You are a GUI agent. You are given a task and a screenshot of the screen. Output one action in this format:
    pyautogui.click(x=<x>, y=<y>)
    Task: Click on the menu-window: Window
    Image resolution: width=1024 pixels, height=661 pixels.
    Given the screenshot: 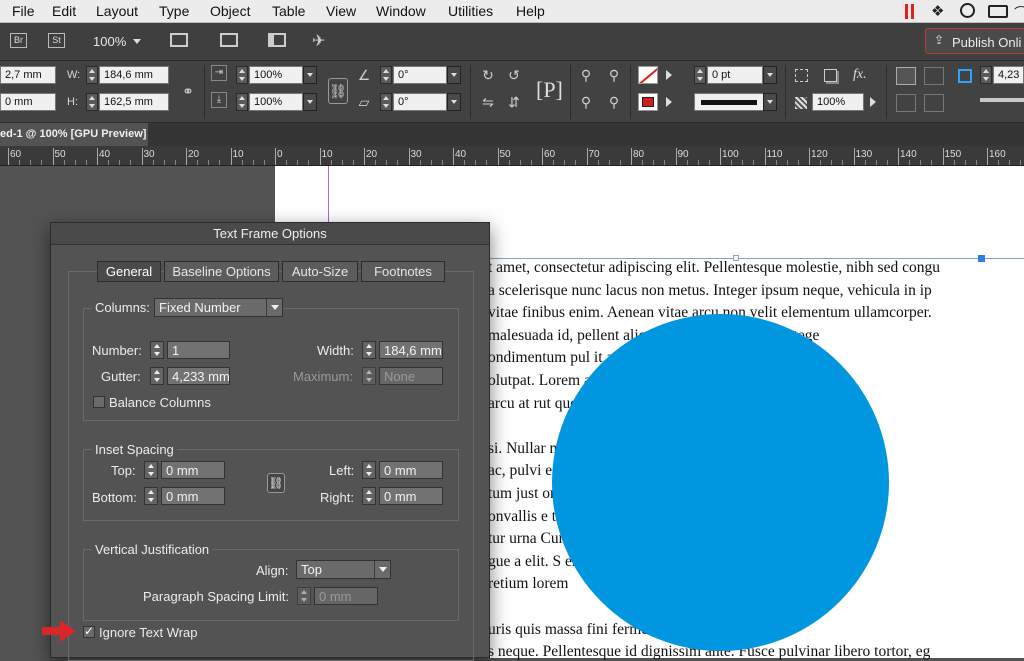 What is the action you would take?
    pyautogui.click(x=401, y=11)
    